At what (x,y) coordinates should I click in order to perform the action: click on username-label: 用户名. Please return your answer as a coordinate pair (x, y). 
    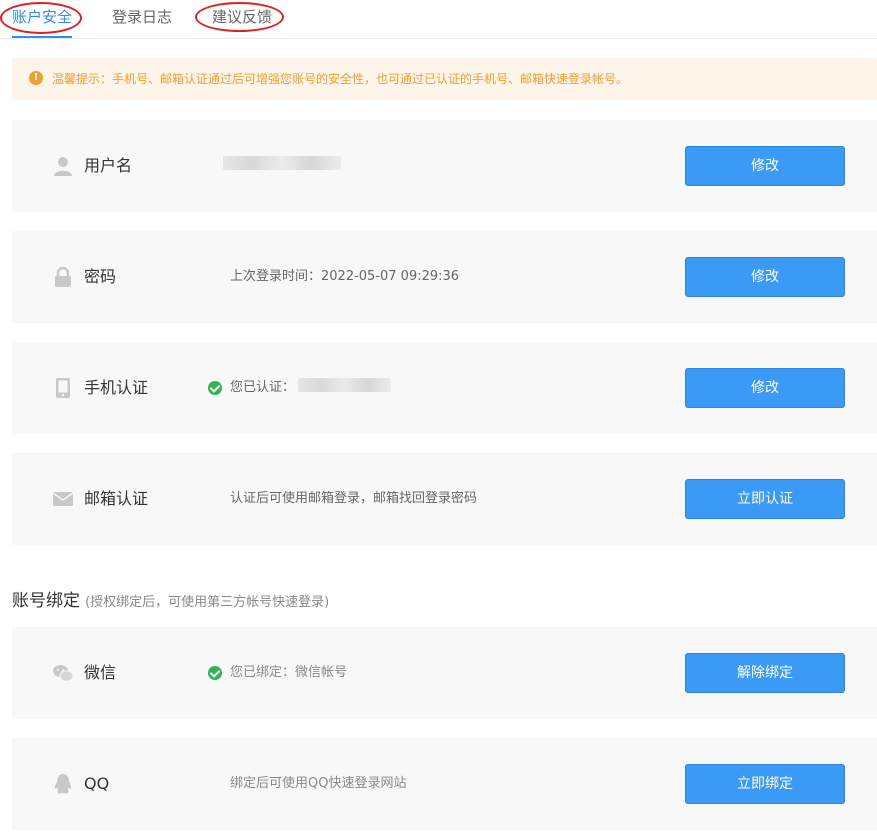
    Looking at the image, I should click on (108, 165).